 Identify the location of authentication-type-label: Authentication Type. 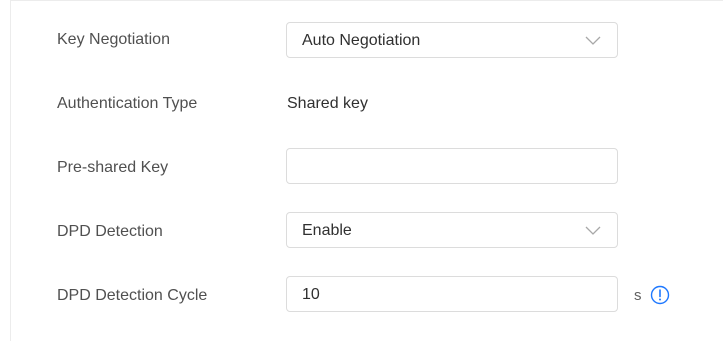
(127, 103).